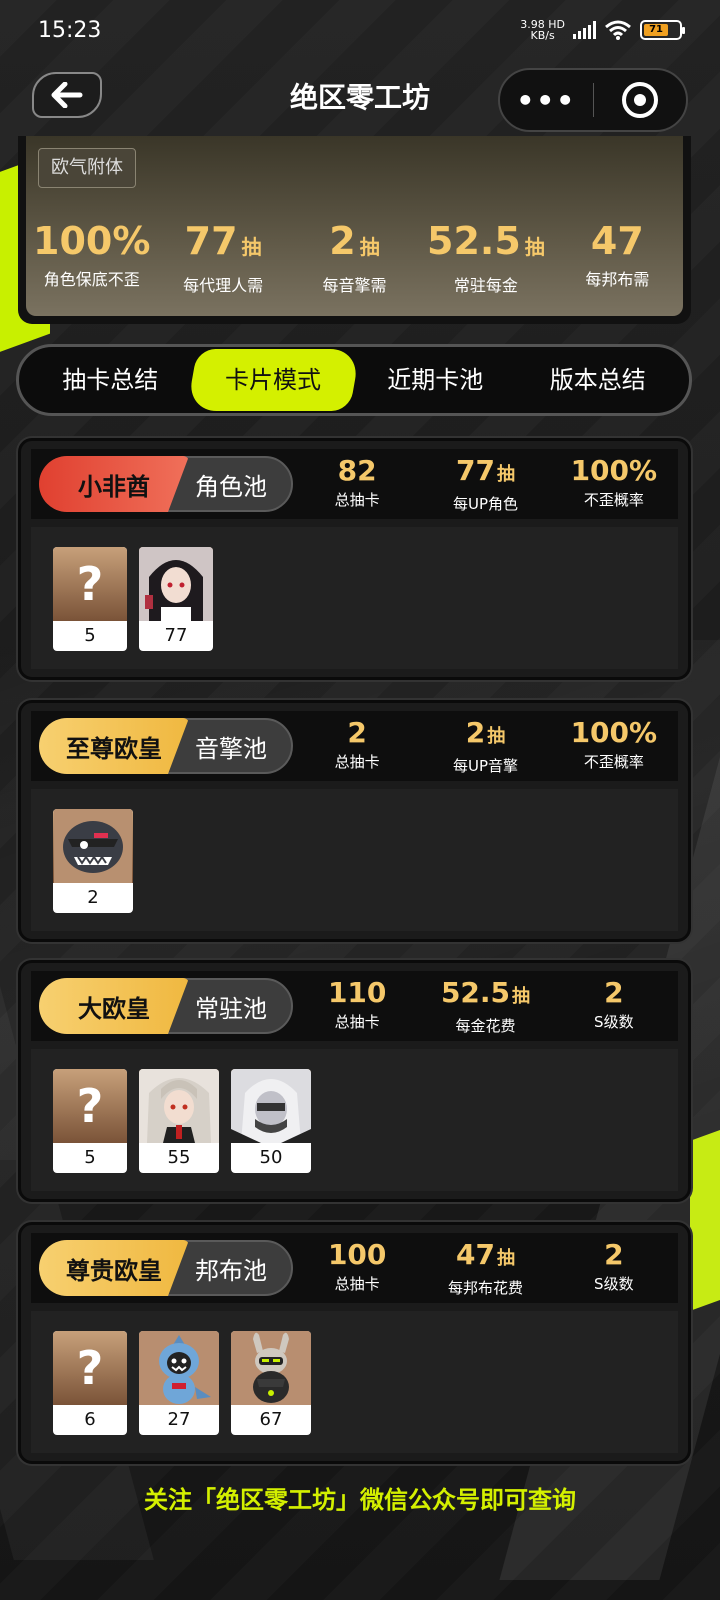 Image resolution: width=720 pixels, height=1600 pixels. What do you see at coordinates (91, 279) in the screenshot?
I see `stat-label: 角色保底不歪` at bounding box center [91, 279].